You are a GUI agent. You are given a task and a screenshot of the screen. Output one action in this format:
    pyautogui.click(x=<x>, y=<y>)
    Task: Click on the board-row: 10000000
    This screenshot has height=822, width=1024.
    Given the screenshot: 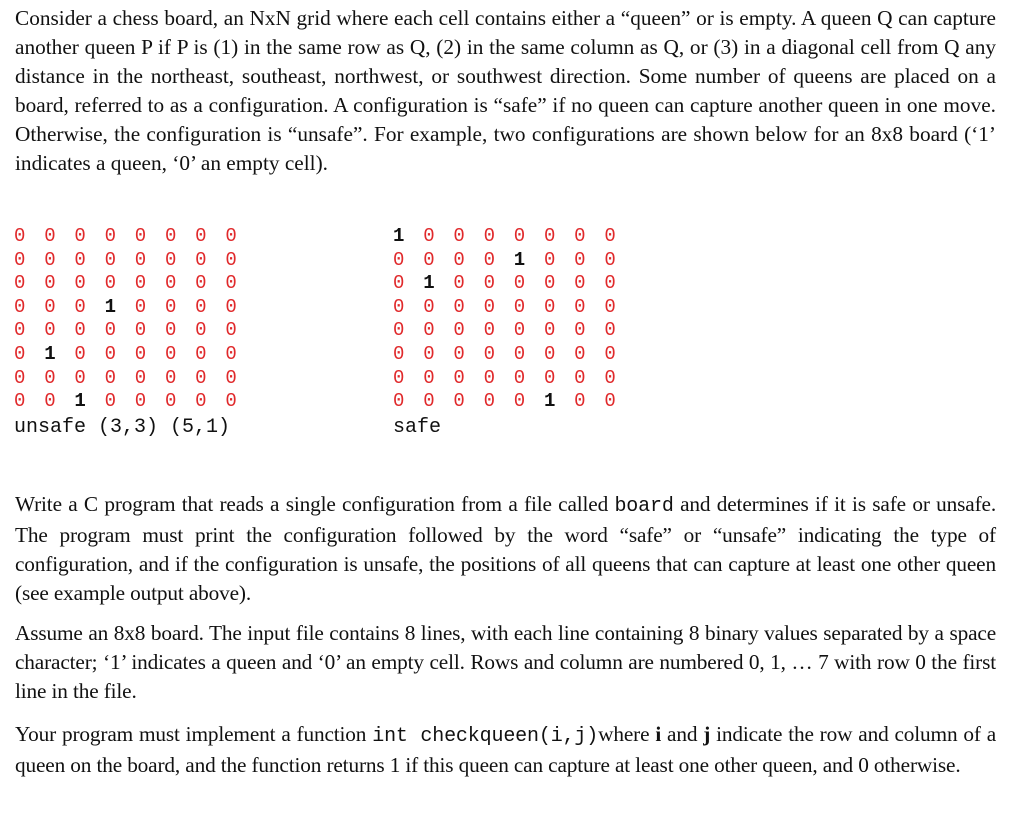 What is the action you would take?
    pyautogui.click(x=514, y=237)
    